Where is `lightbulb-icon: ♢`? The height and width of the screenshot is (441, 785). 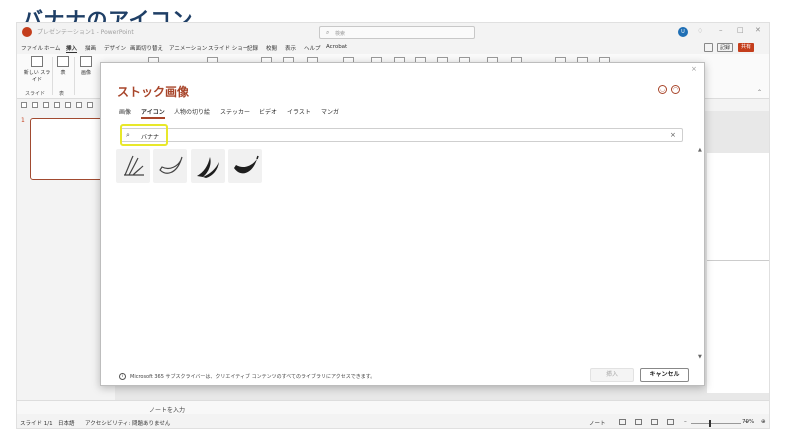 lightbulb-icon: ♢ is located at coordinates (700, 31).